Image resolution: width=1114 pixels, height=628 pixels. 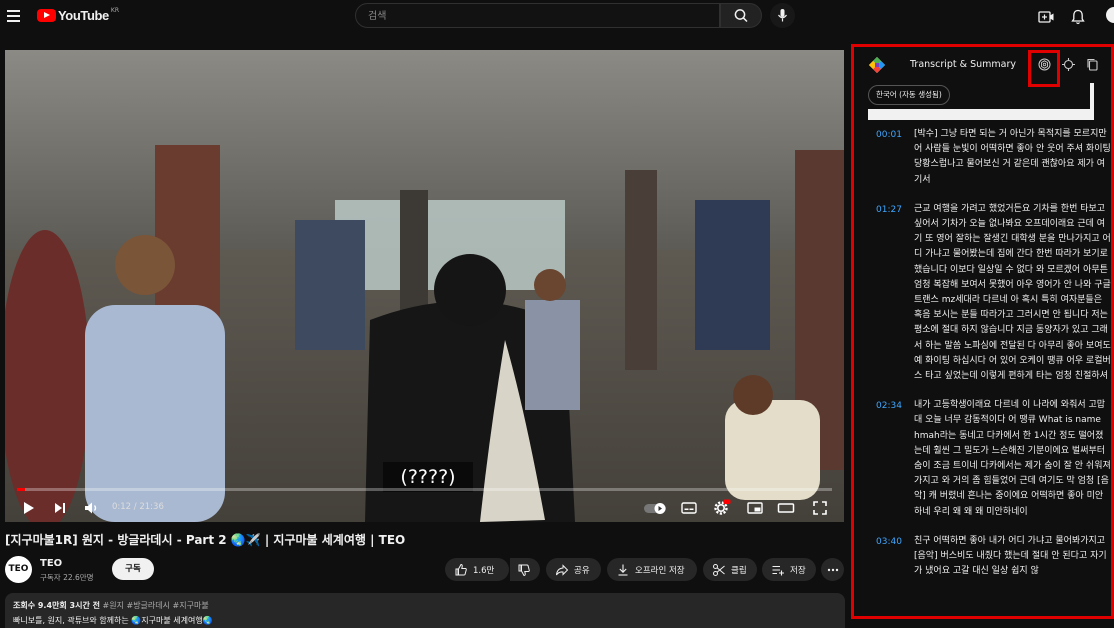 What do you see at coordinates (889, 135) in the screenshot?
I see `transcript-timestamp: 00:01` at bounding box center [889, 135].